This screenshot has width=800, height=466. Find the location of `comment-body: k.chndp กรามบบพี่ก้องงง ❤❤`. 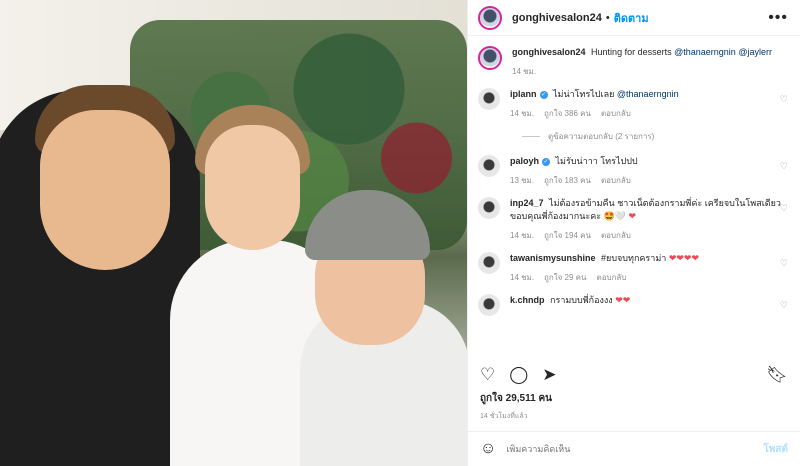

comment-body: k.chndp กรามบบพี่ก้องงง ❤❤ is located at coordinates (649, 305).